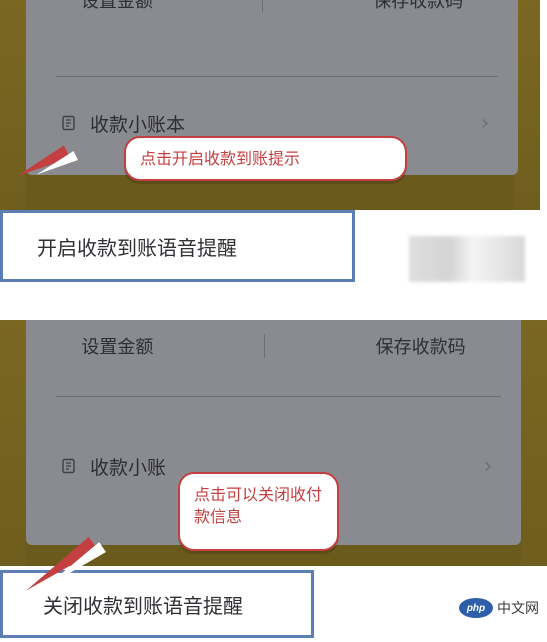 The width and height of the screenshot is (547, 642). I want to click on watermark: php 中文网, so click(499, 608).